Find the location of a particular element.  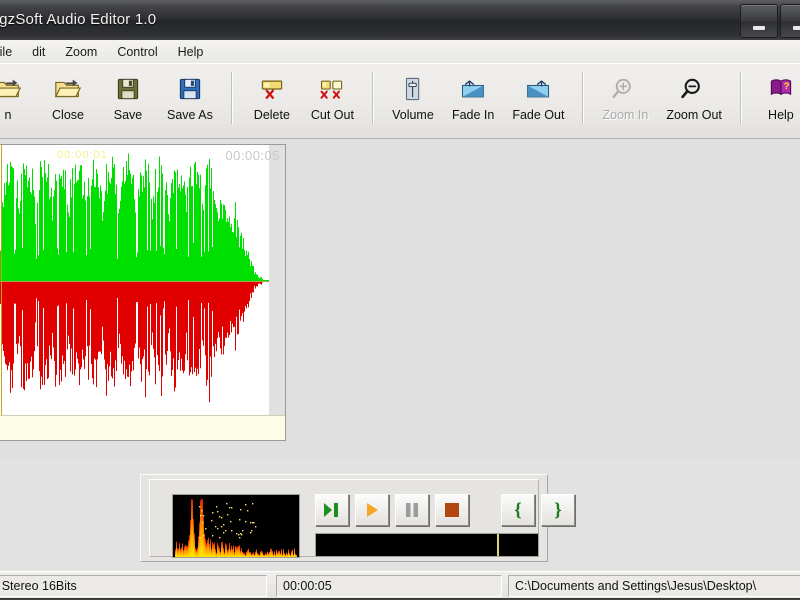

spectrum-analyzer is located at coordinates (236, 526).